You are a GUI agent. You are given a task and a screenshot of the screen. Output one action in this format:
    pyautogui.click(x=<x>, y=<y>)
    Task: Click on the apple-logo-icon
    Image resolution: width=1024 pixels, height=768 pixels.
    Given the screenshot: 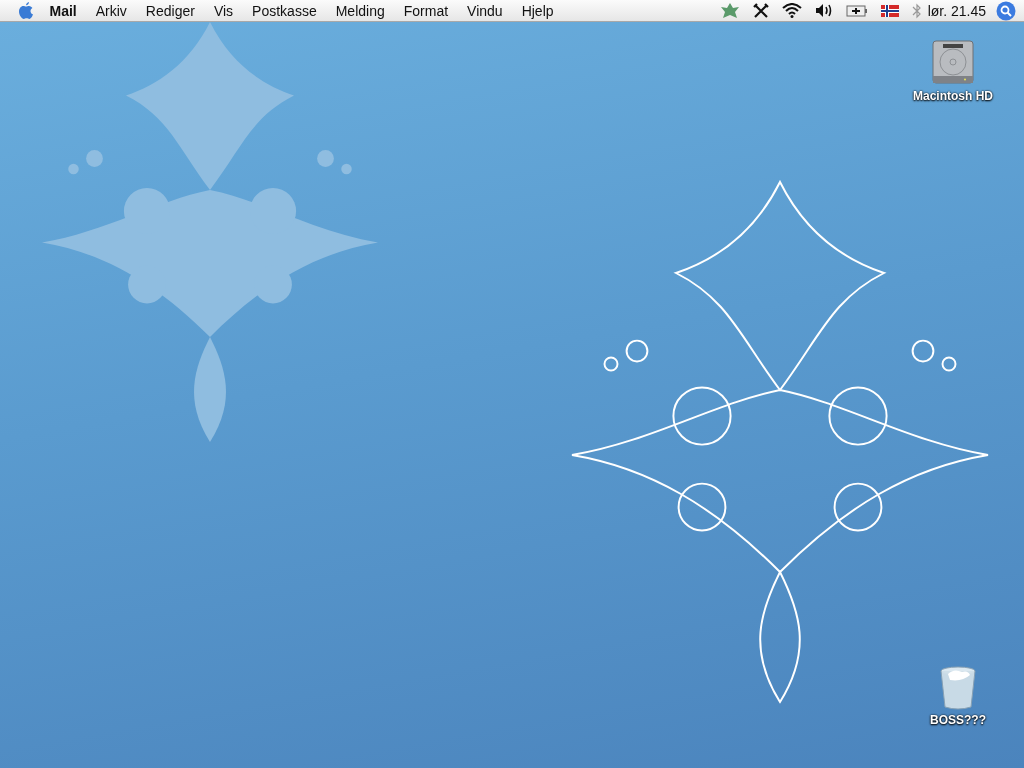 What is the action you would take?
    pyautogui.click(x=26, y=10)
    